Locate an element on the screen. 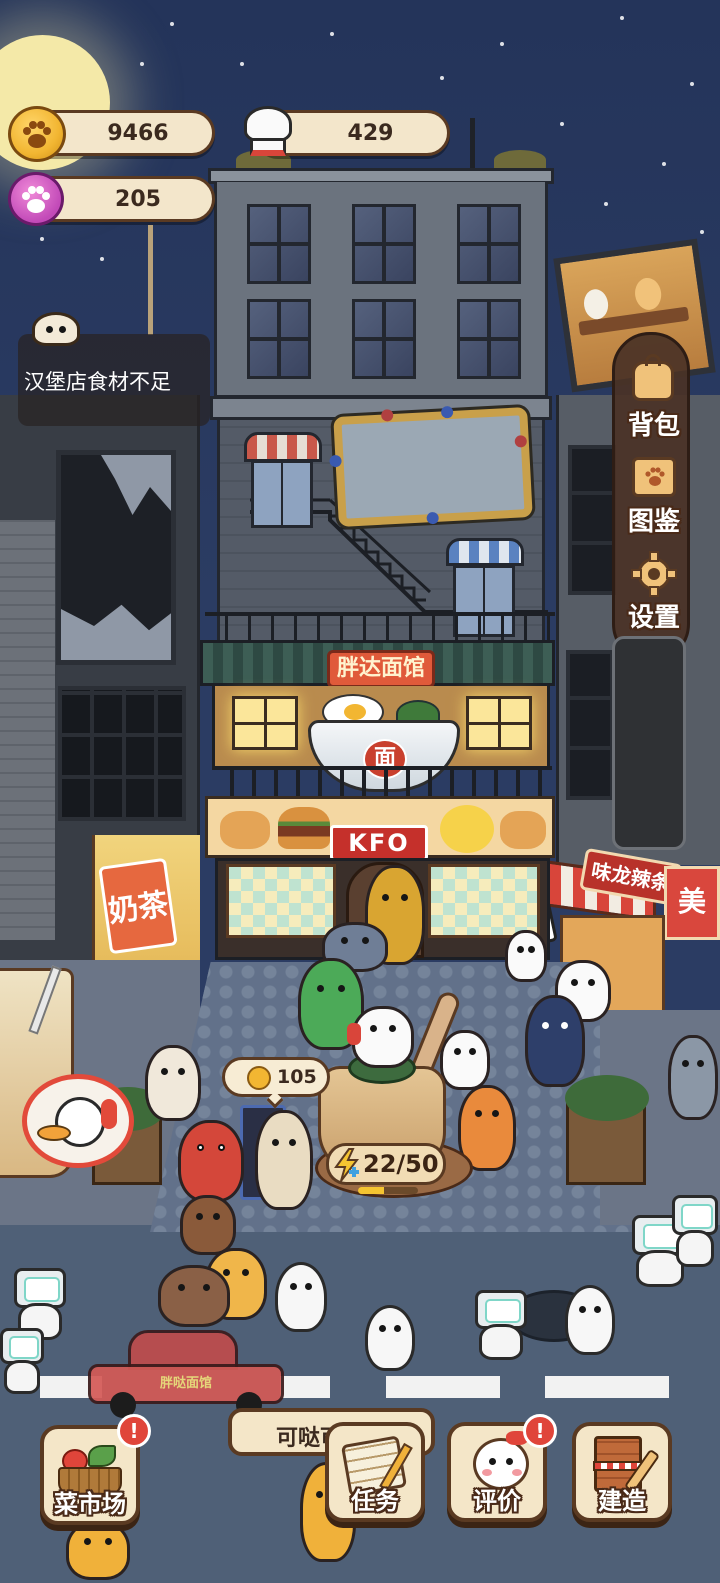 The image size is (720, 1583). paw-coin-icon is located at coordinates (37, 134).